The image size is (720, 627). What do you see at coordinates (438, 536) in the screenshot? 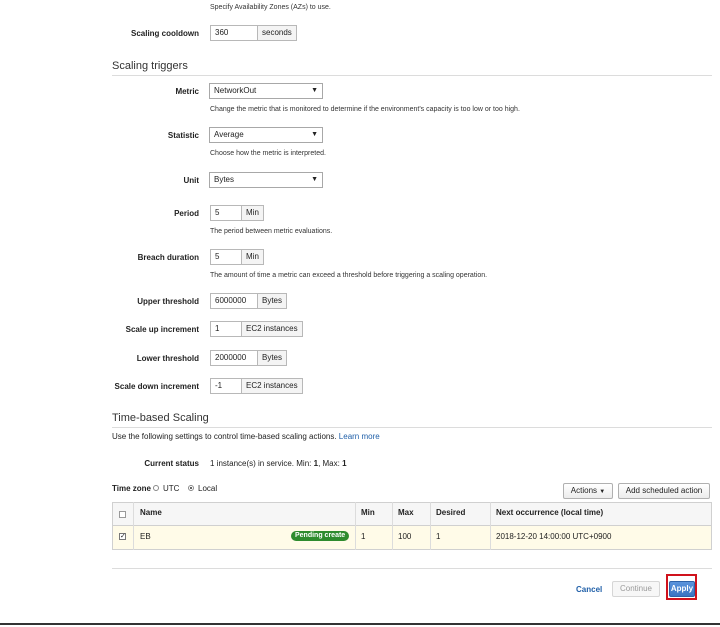
I see `row-desired: 1` at bounding box center [438, 536].